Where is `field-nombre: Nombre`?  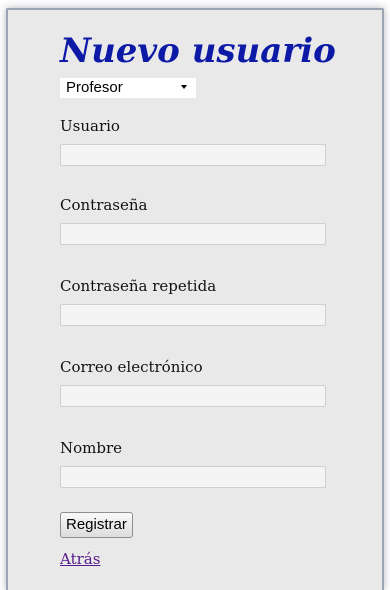
field-nombre: Nombre is located at coordinates (200, 463).